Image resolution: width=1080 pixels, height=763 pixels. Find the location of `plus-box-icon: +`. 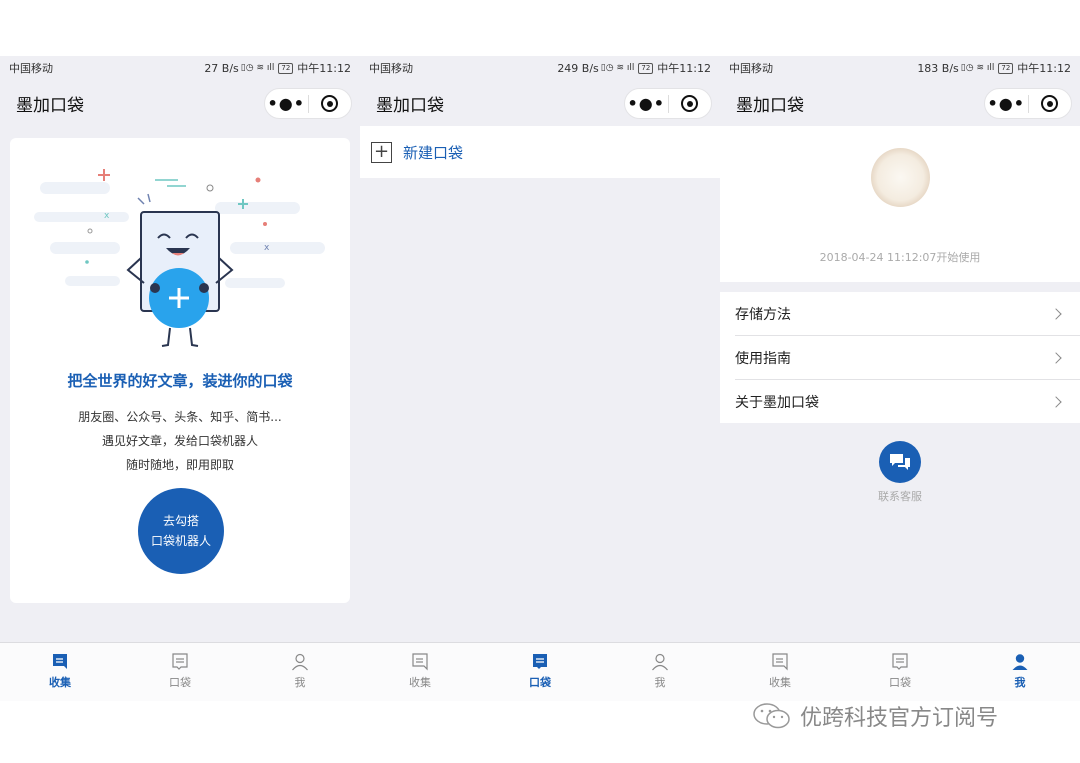

plus-box-icon: + is located at coordinates (381, 152).